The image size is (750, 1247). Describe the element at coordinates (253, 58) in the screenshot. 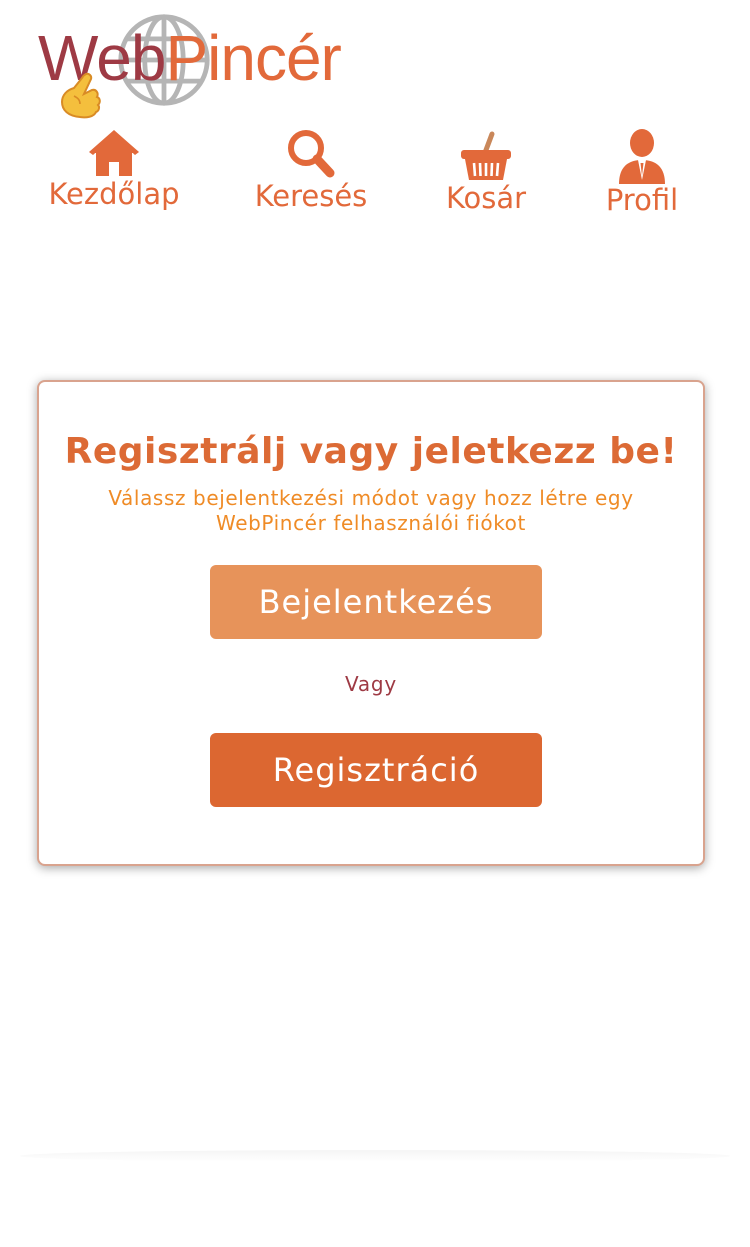

I see `logo-pincer-text: Pincér` at that location.